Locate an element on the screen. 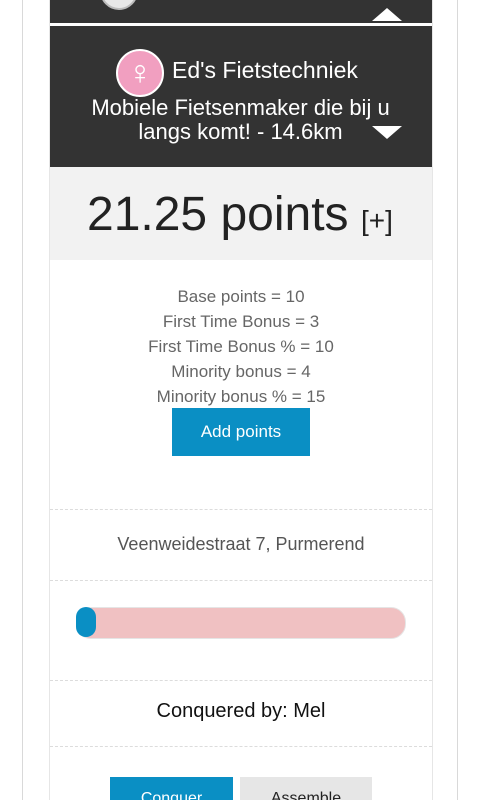  page-border-left is located at coordinates (22, 400).